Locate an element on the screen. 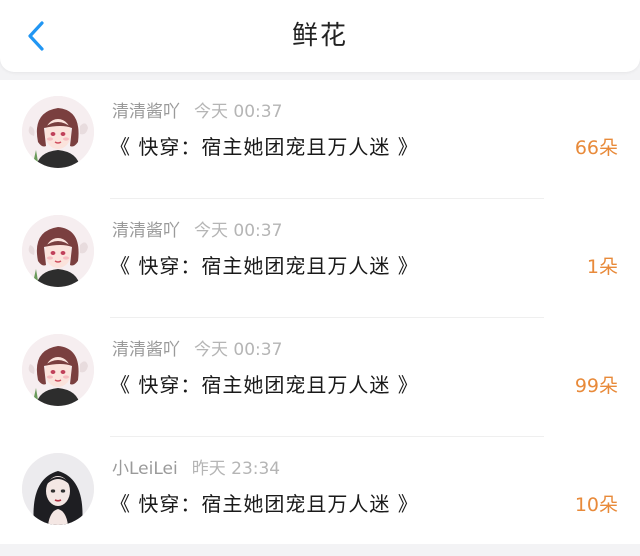 The width and height of the screenshot is (640, 556). record-meta: 小LeiLei 昨天 23:34 is located at coordinates (196, 469).